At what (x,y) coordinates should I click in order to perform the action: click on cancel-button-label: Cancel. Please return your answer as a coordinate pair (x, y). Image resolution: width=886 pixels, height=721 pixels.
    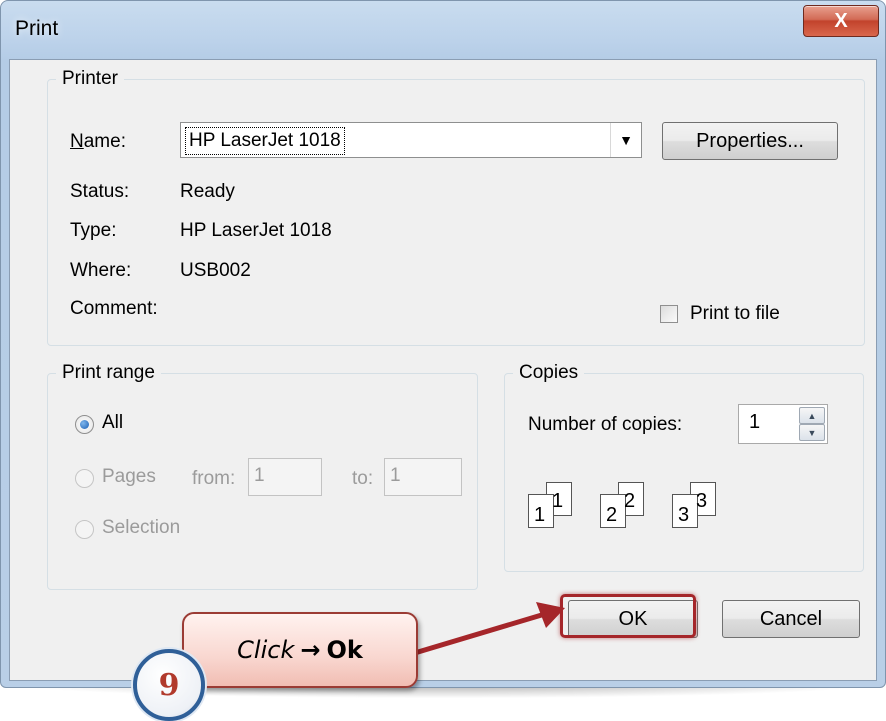
    Looking at the image, I should click on (791, 618).